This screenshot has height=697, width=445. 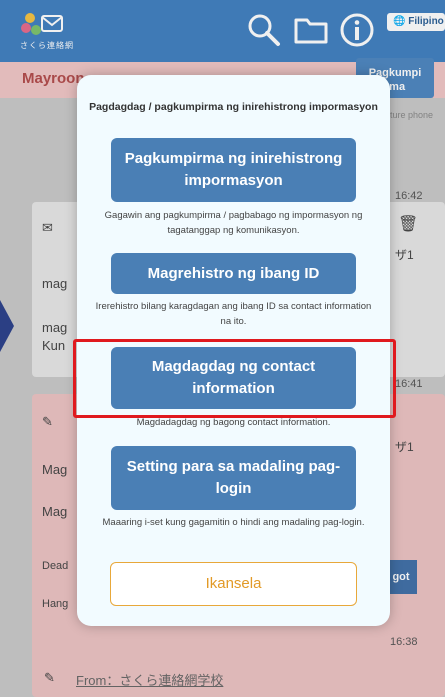 I want to click on confirm-registered-info-button: Pagkumpirma ng inirehistrong impormasyon, so click(x=233, y=170).